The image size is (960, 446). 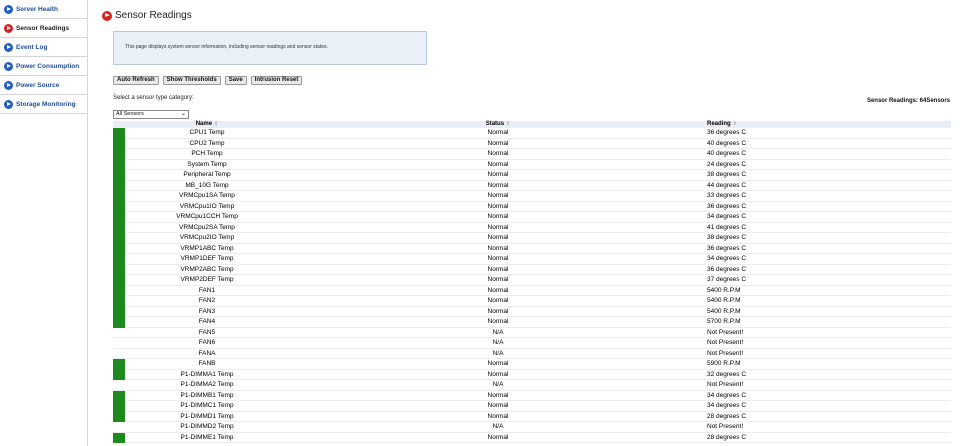 What do you see at coordinates (151, 114) in the screenshot?
I see `sensor-category-select: All Sensors ⌄` at bounding box center [151, 114].